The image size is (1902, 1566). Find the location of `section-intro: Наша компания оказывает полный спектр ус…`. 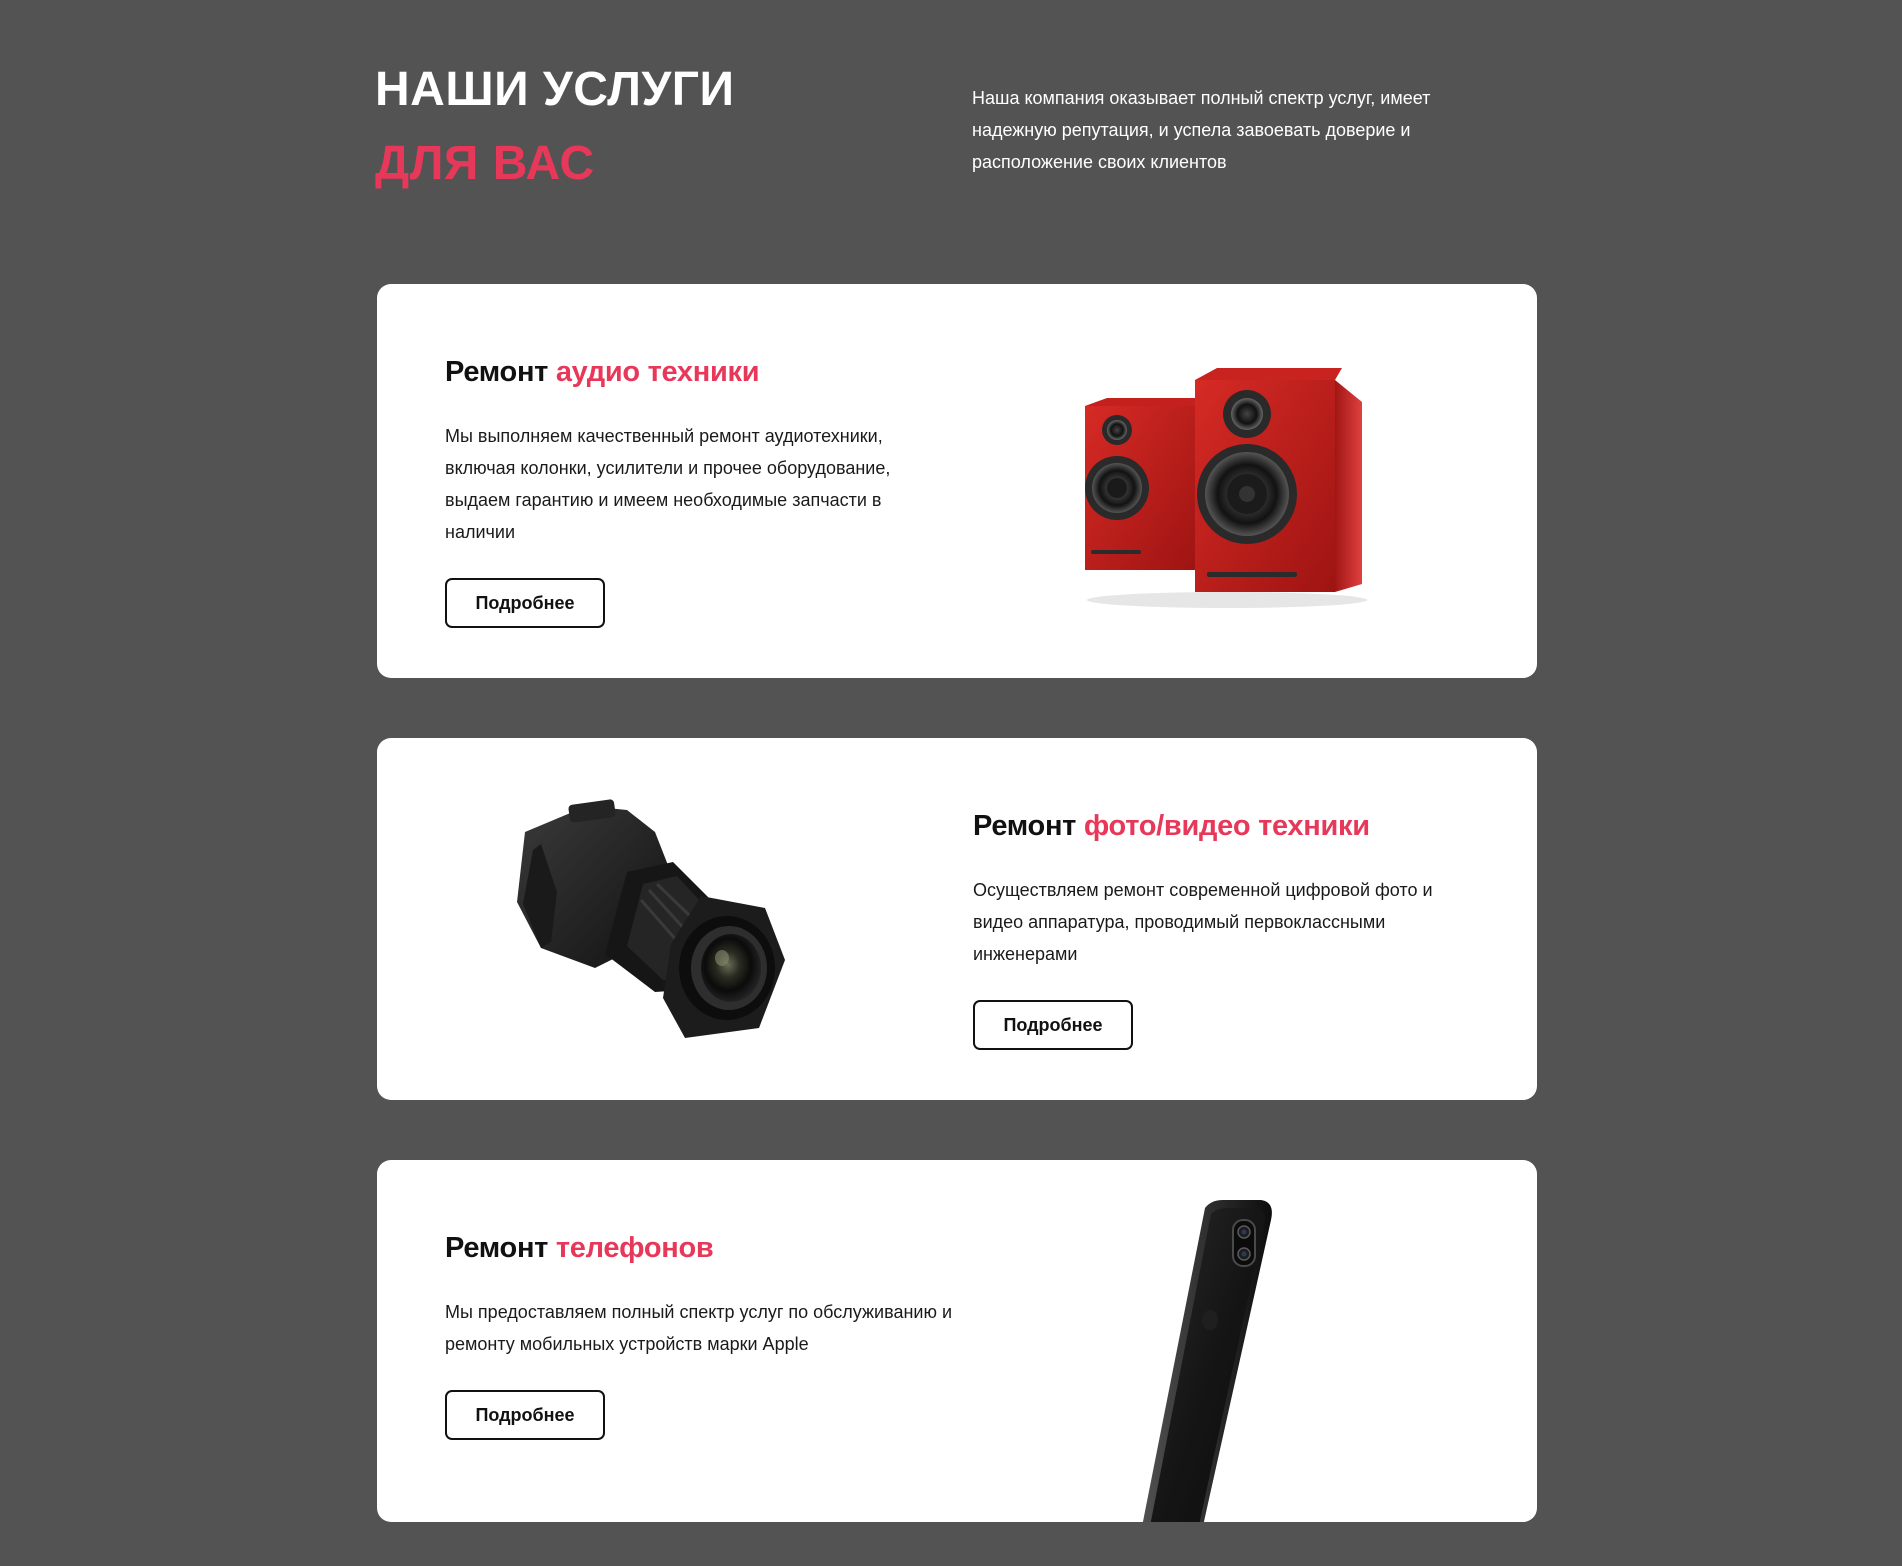

section-intro: Наша компания оказывает полный спектр ус… is located at coordinates (1201, 130).